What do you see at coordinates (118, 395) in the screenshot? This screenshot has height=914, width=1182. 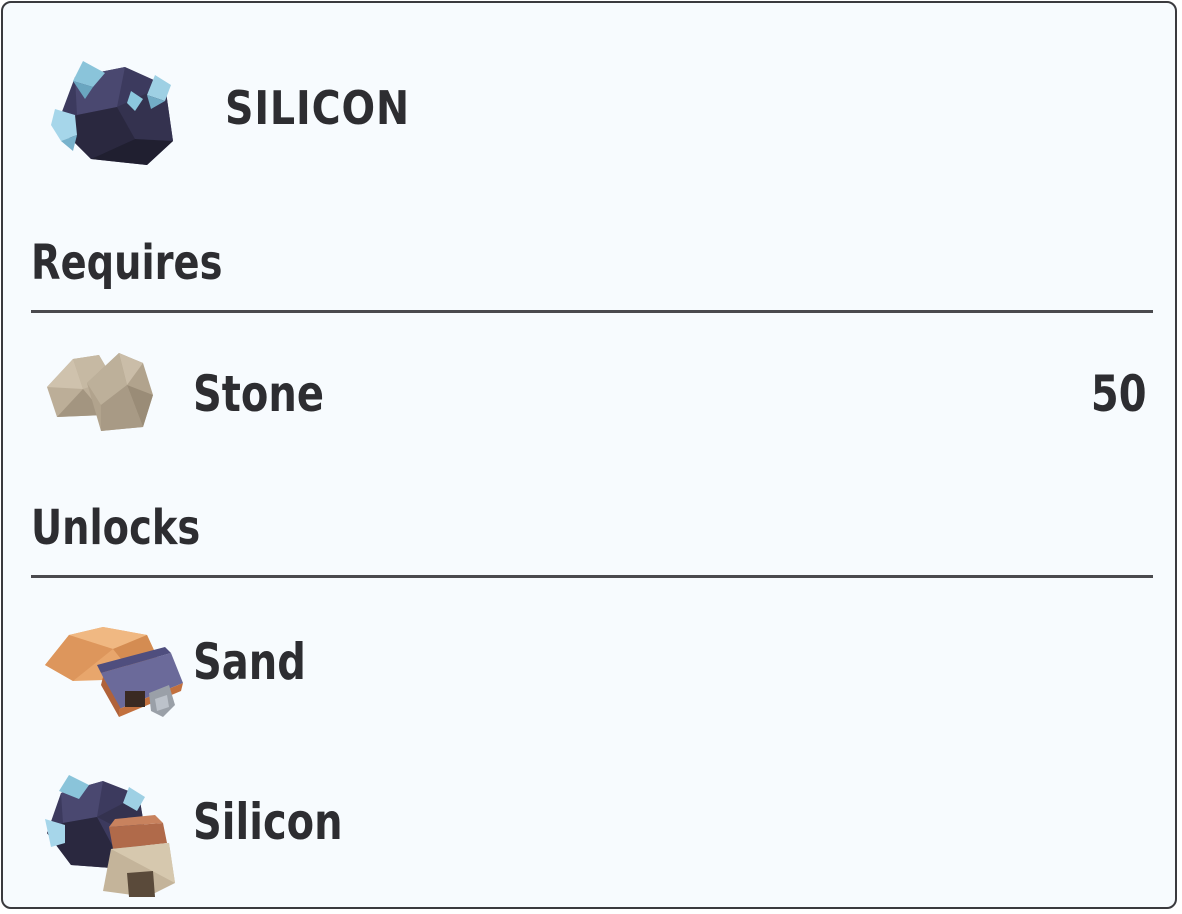 I see `stone-icon` at bounding box center [118, 395].